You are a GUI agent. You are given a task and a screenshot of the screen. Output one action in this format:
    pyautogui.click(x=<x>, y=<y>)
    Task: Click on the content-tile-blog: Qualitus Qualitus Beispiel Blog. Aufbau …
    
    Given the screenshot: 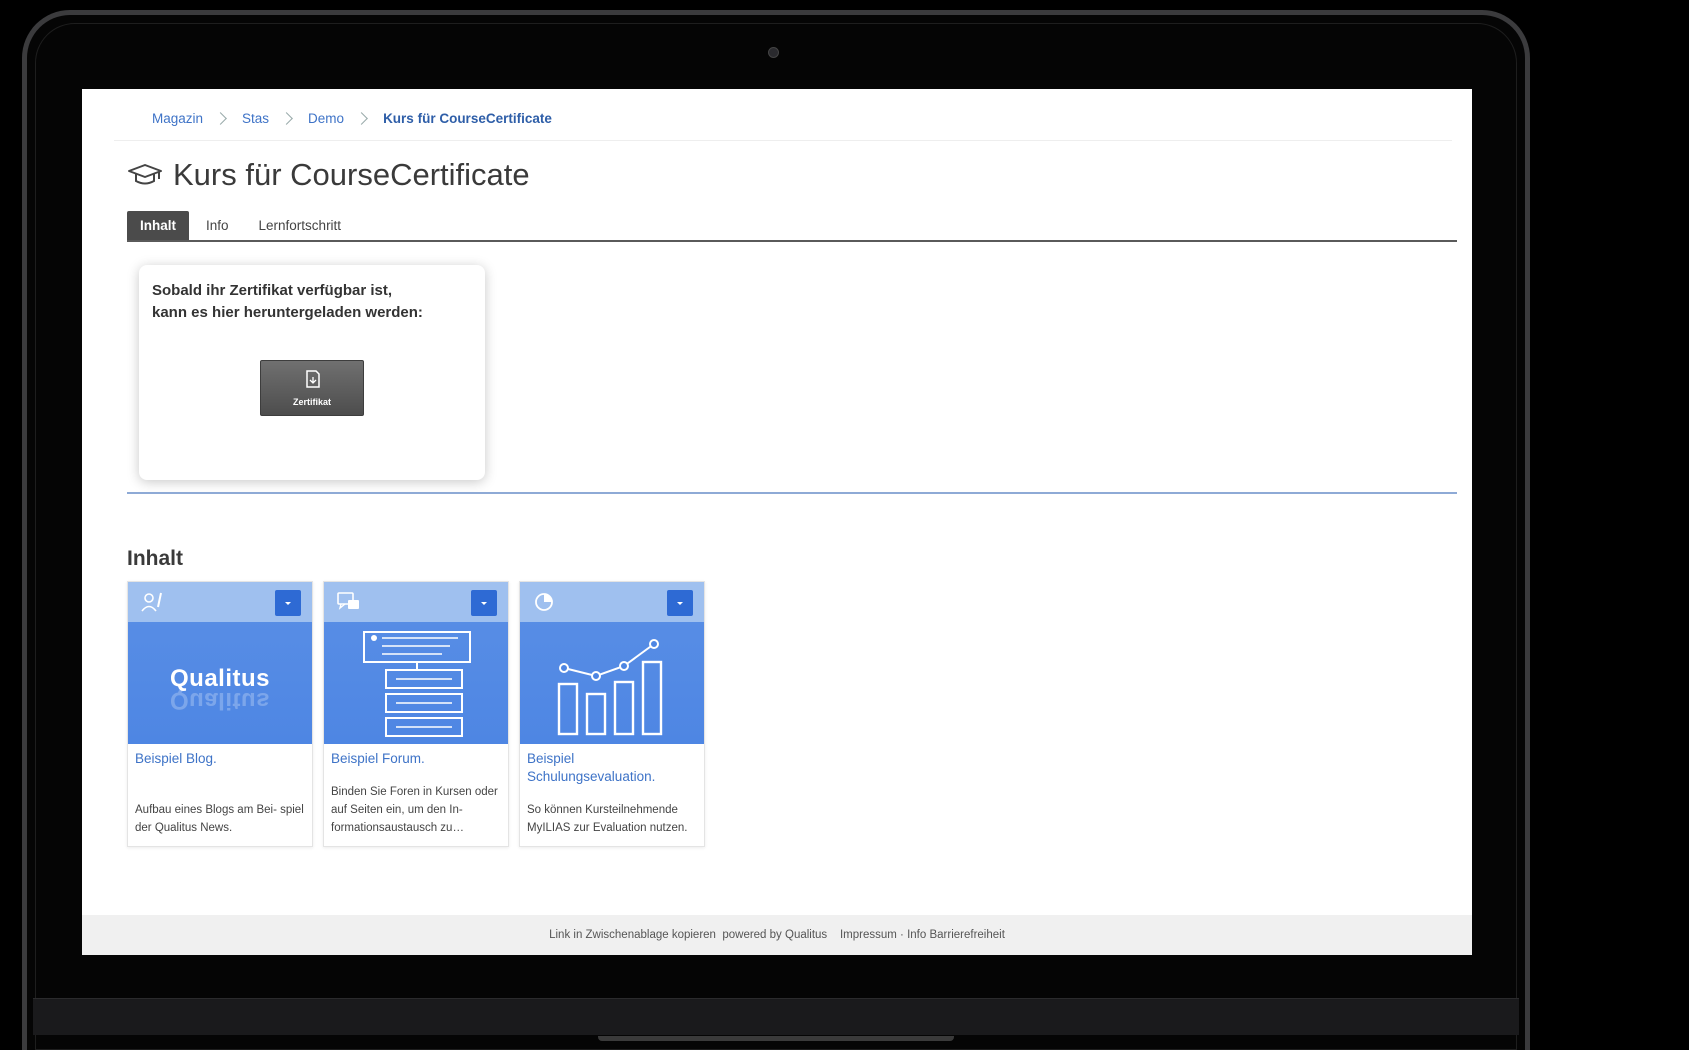 What is the action you would take?
    pyautogui.click(x=220, y=714)
    